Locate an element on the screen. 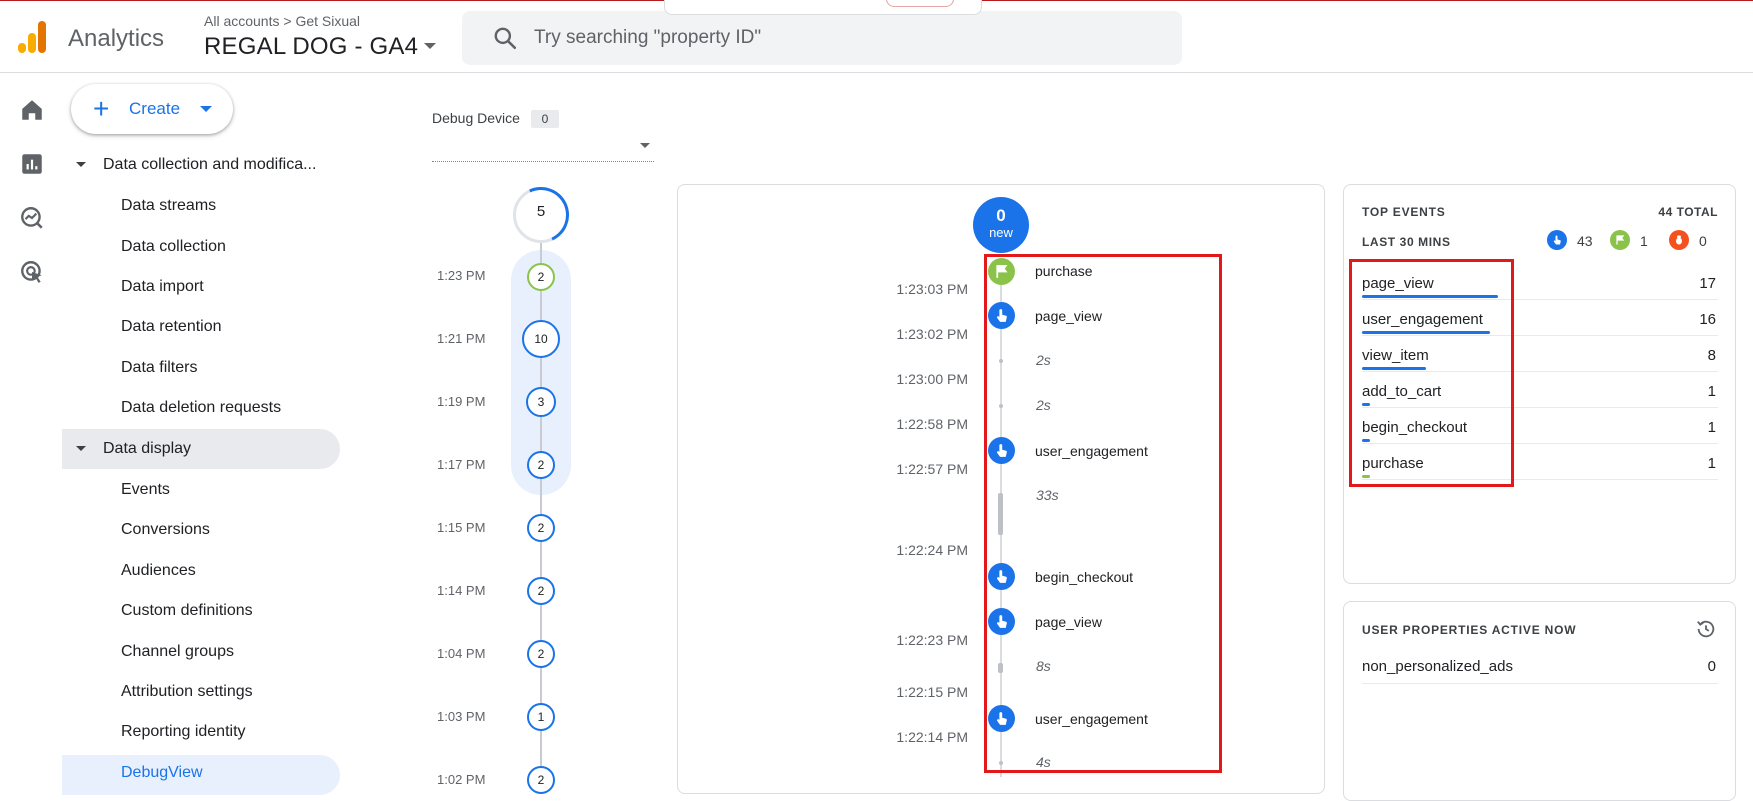 This screenshot has width=1753, height=801. new-events-bubble: 0 new is located at coordinates (1001, 225).